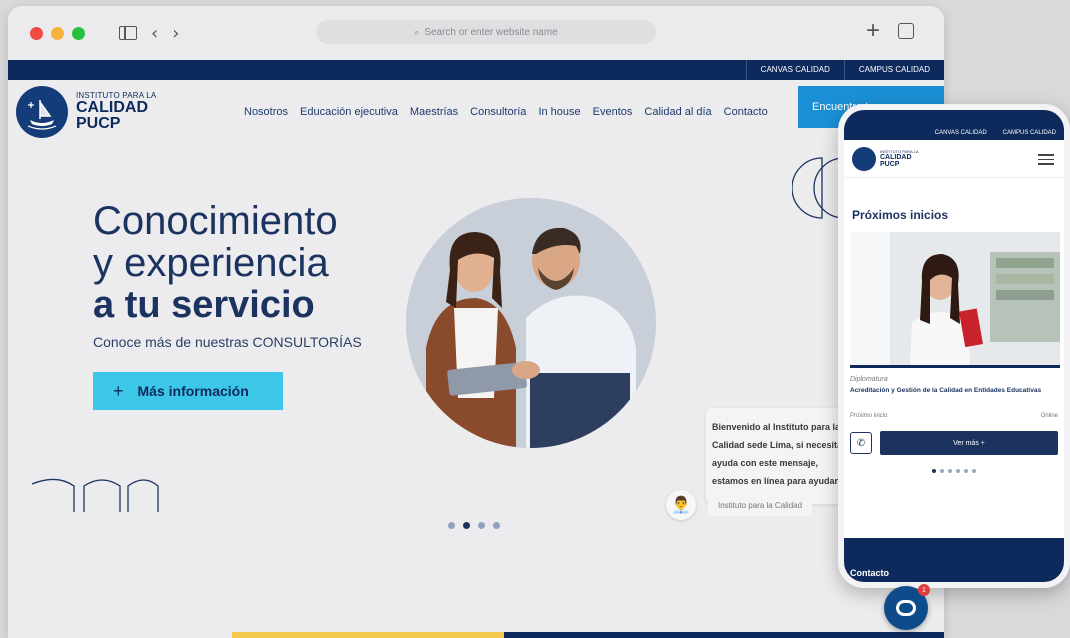 Image resolution: width=1070 pixels, height=638 pixels. I want to click on upcoming-title: Próximos inicios, so click(900, 215).